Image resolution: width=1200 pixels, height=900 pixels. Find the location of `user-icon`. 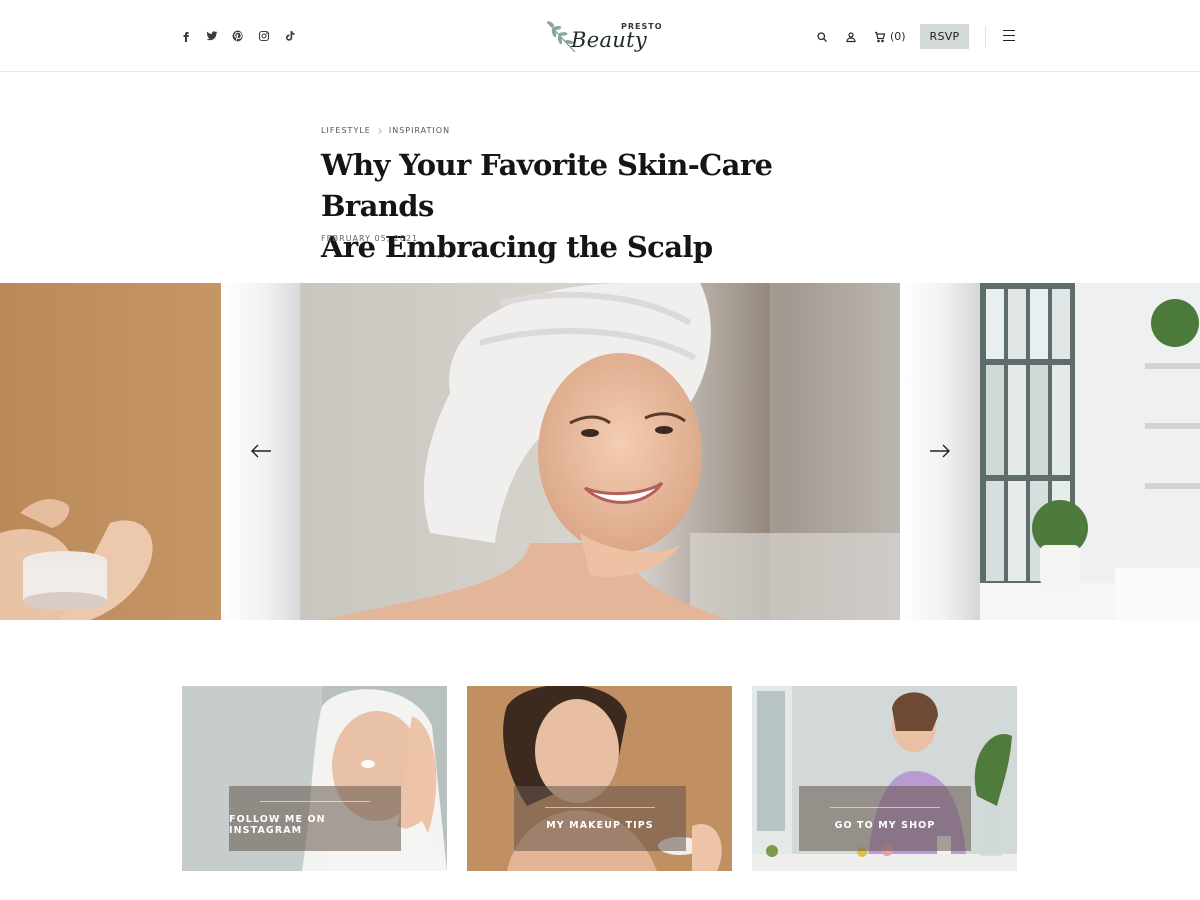

user-icon is located at coordinates (851, 37).